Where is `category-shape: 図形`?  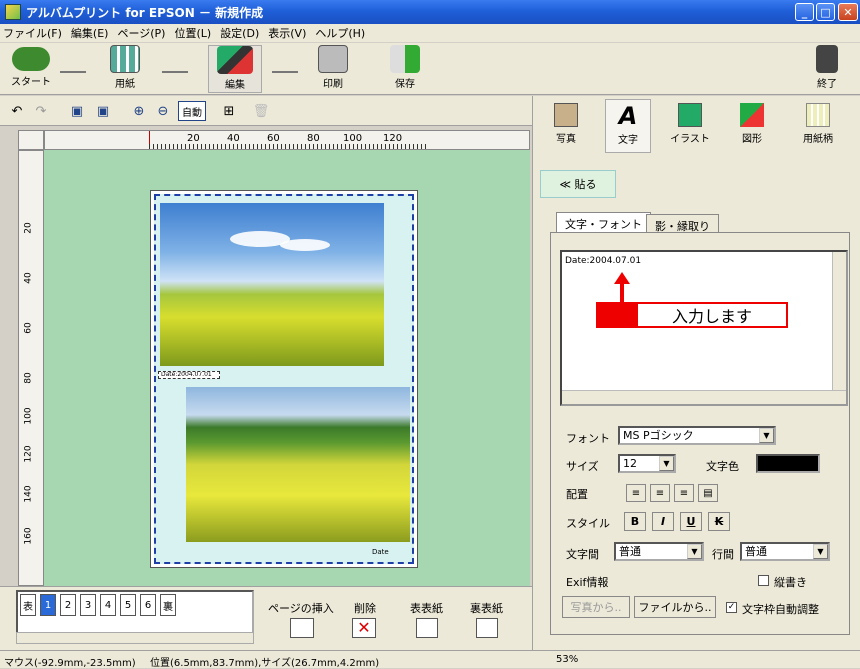 category-shape: 図形 is located at coordinates (752, 126).